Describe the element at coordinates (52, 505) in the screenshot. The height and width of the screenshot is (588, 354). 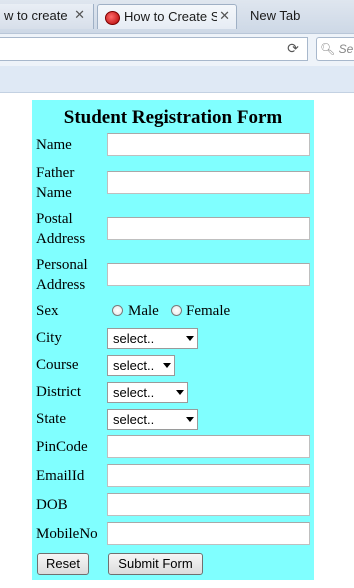
I see `dob-label: DOB` at that location.